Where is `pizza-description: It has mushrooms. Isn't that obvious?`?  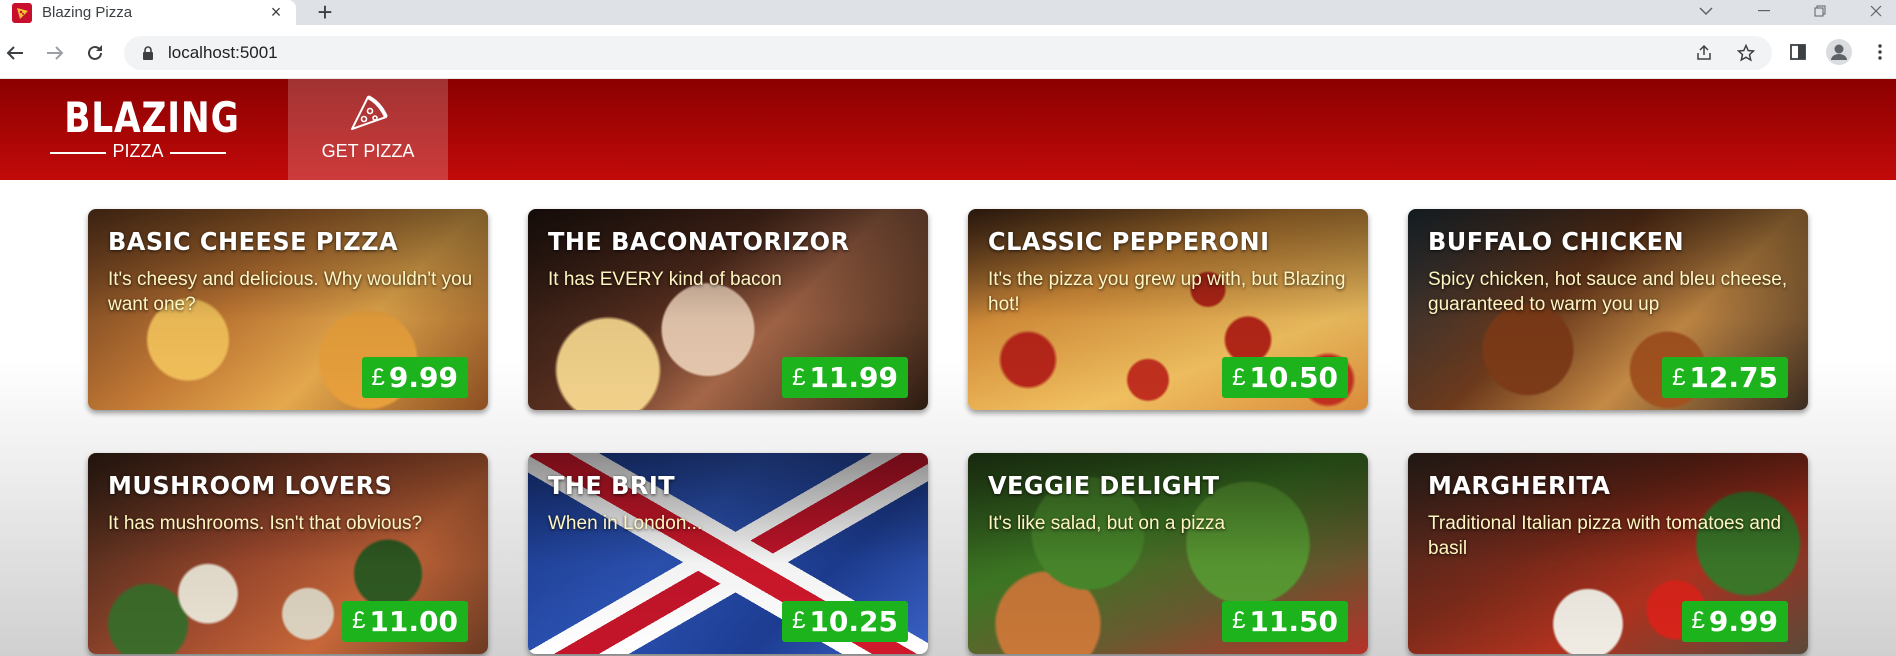
pizza-description: It has mushrooms. Isn't that obvious? is located at coordinates (265, 523).